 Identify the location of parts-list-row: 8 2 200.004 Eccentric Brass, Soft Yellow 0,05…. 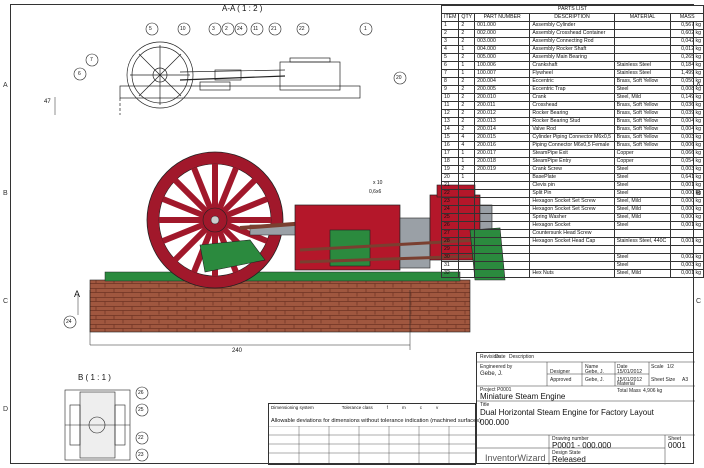
(572, 81).